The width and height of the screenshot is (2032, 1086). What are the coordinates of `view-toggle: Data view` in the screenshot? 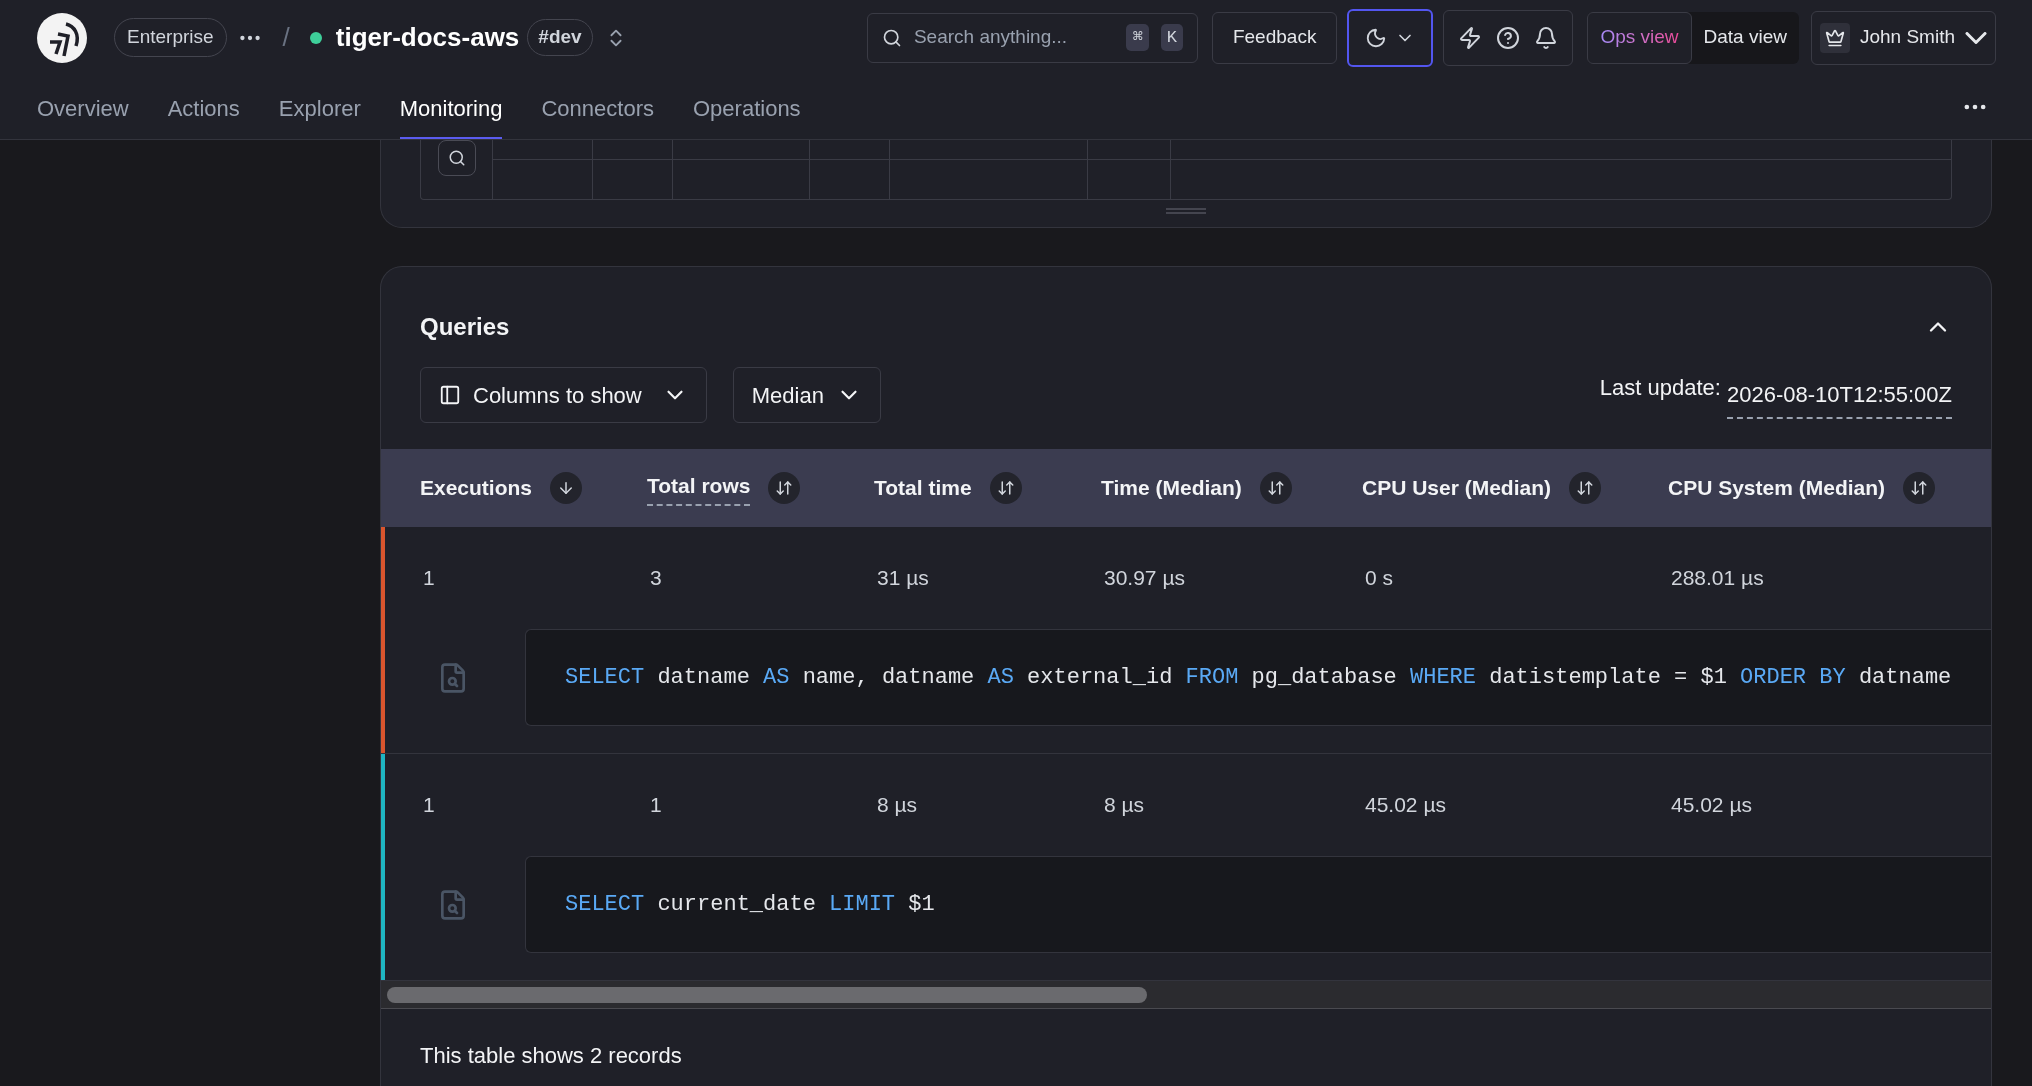 It's located at (1745, 37).